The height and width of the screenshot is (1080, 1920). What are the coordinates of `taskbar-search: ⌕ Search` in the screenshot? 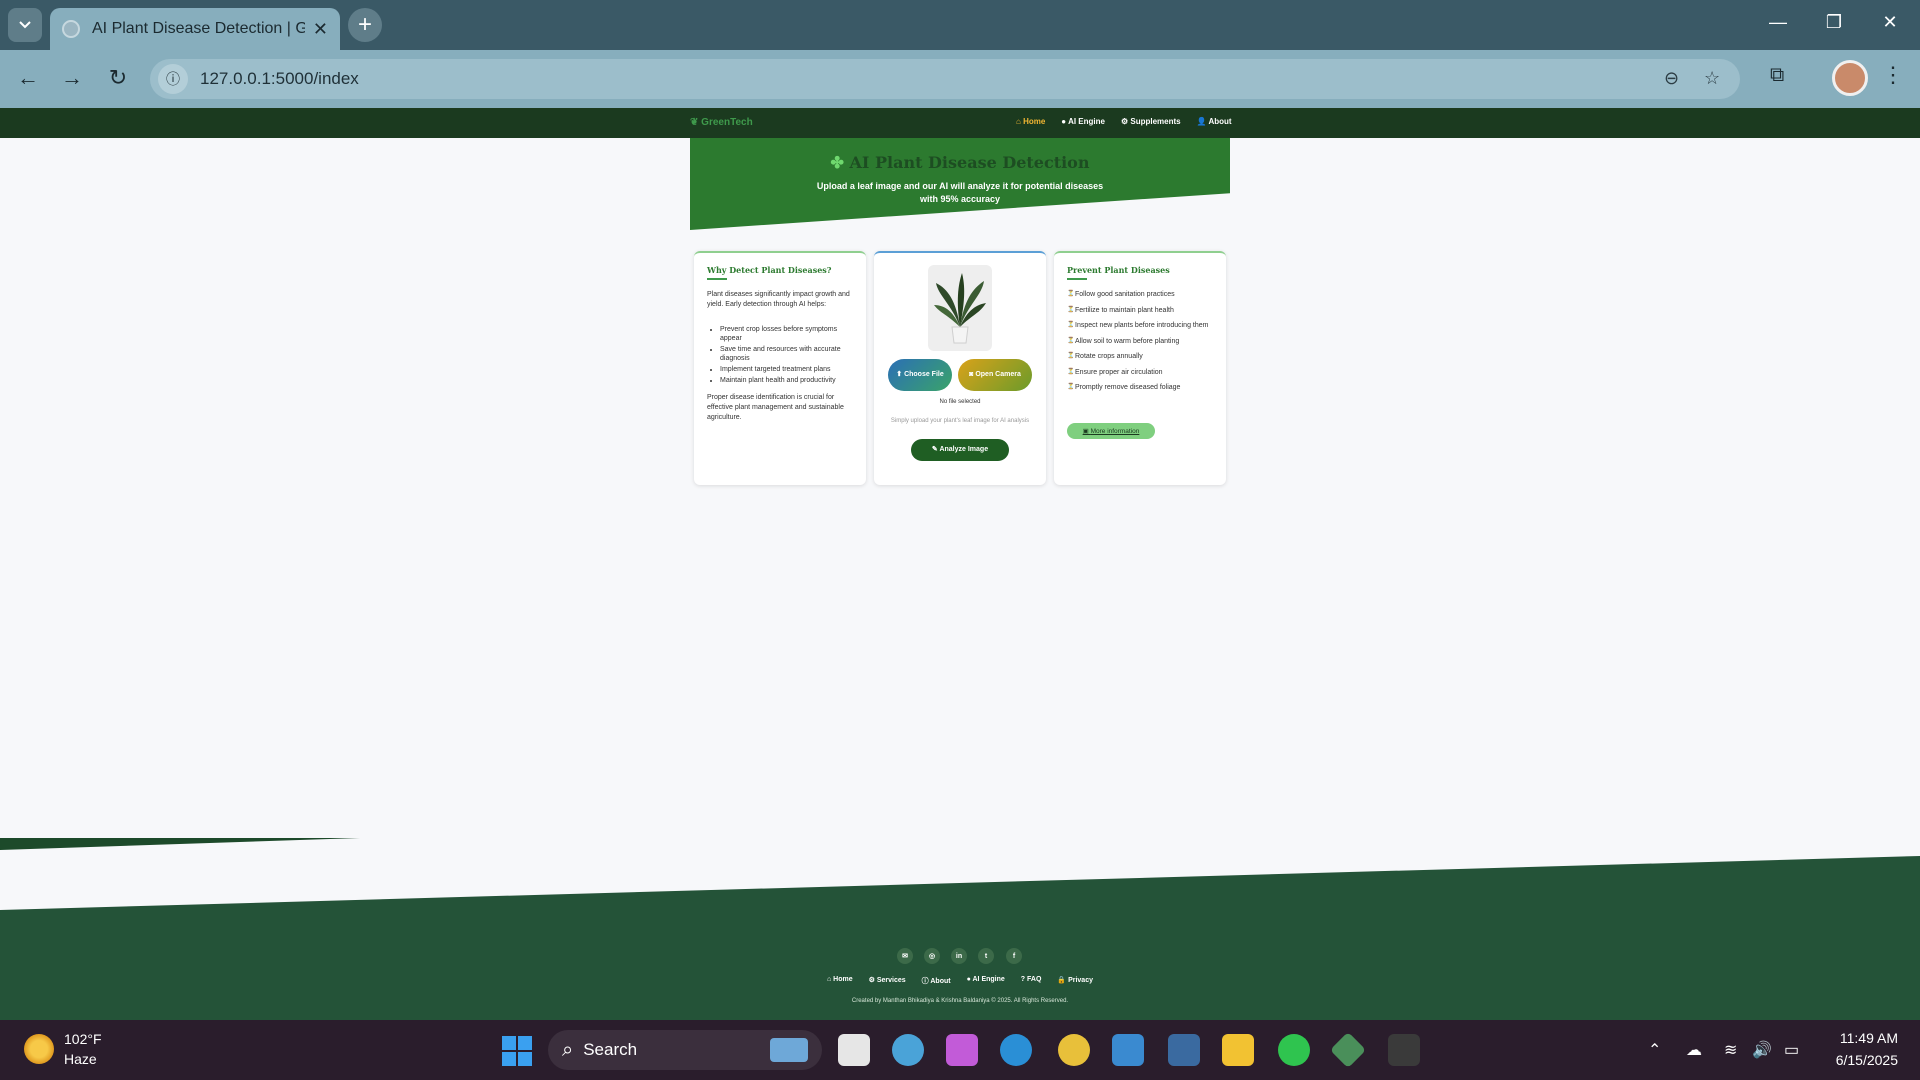 It's located at (685, 1050).